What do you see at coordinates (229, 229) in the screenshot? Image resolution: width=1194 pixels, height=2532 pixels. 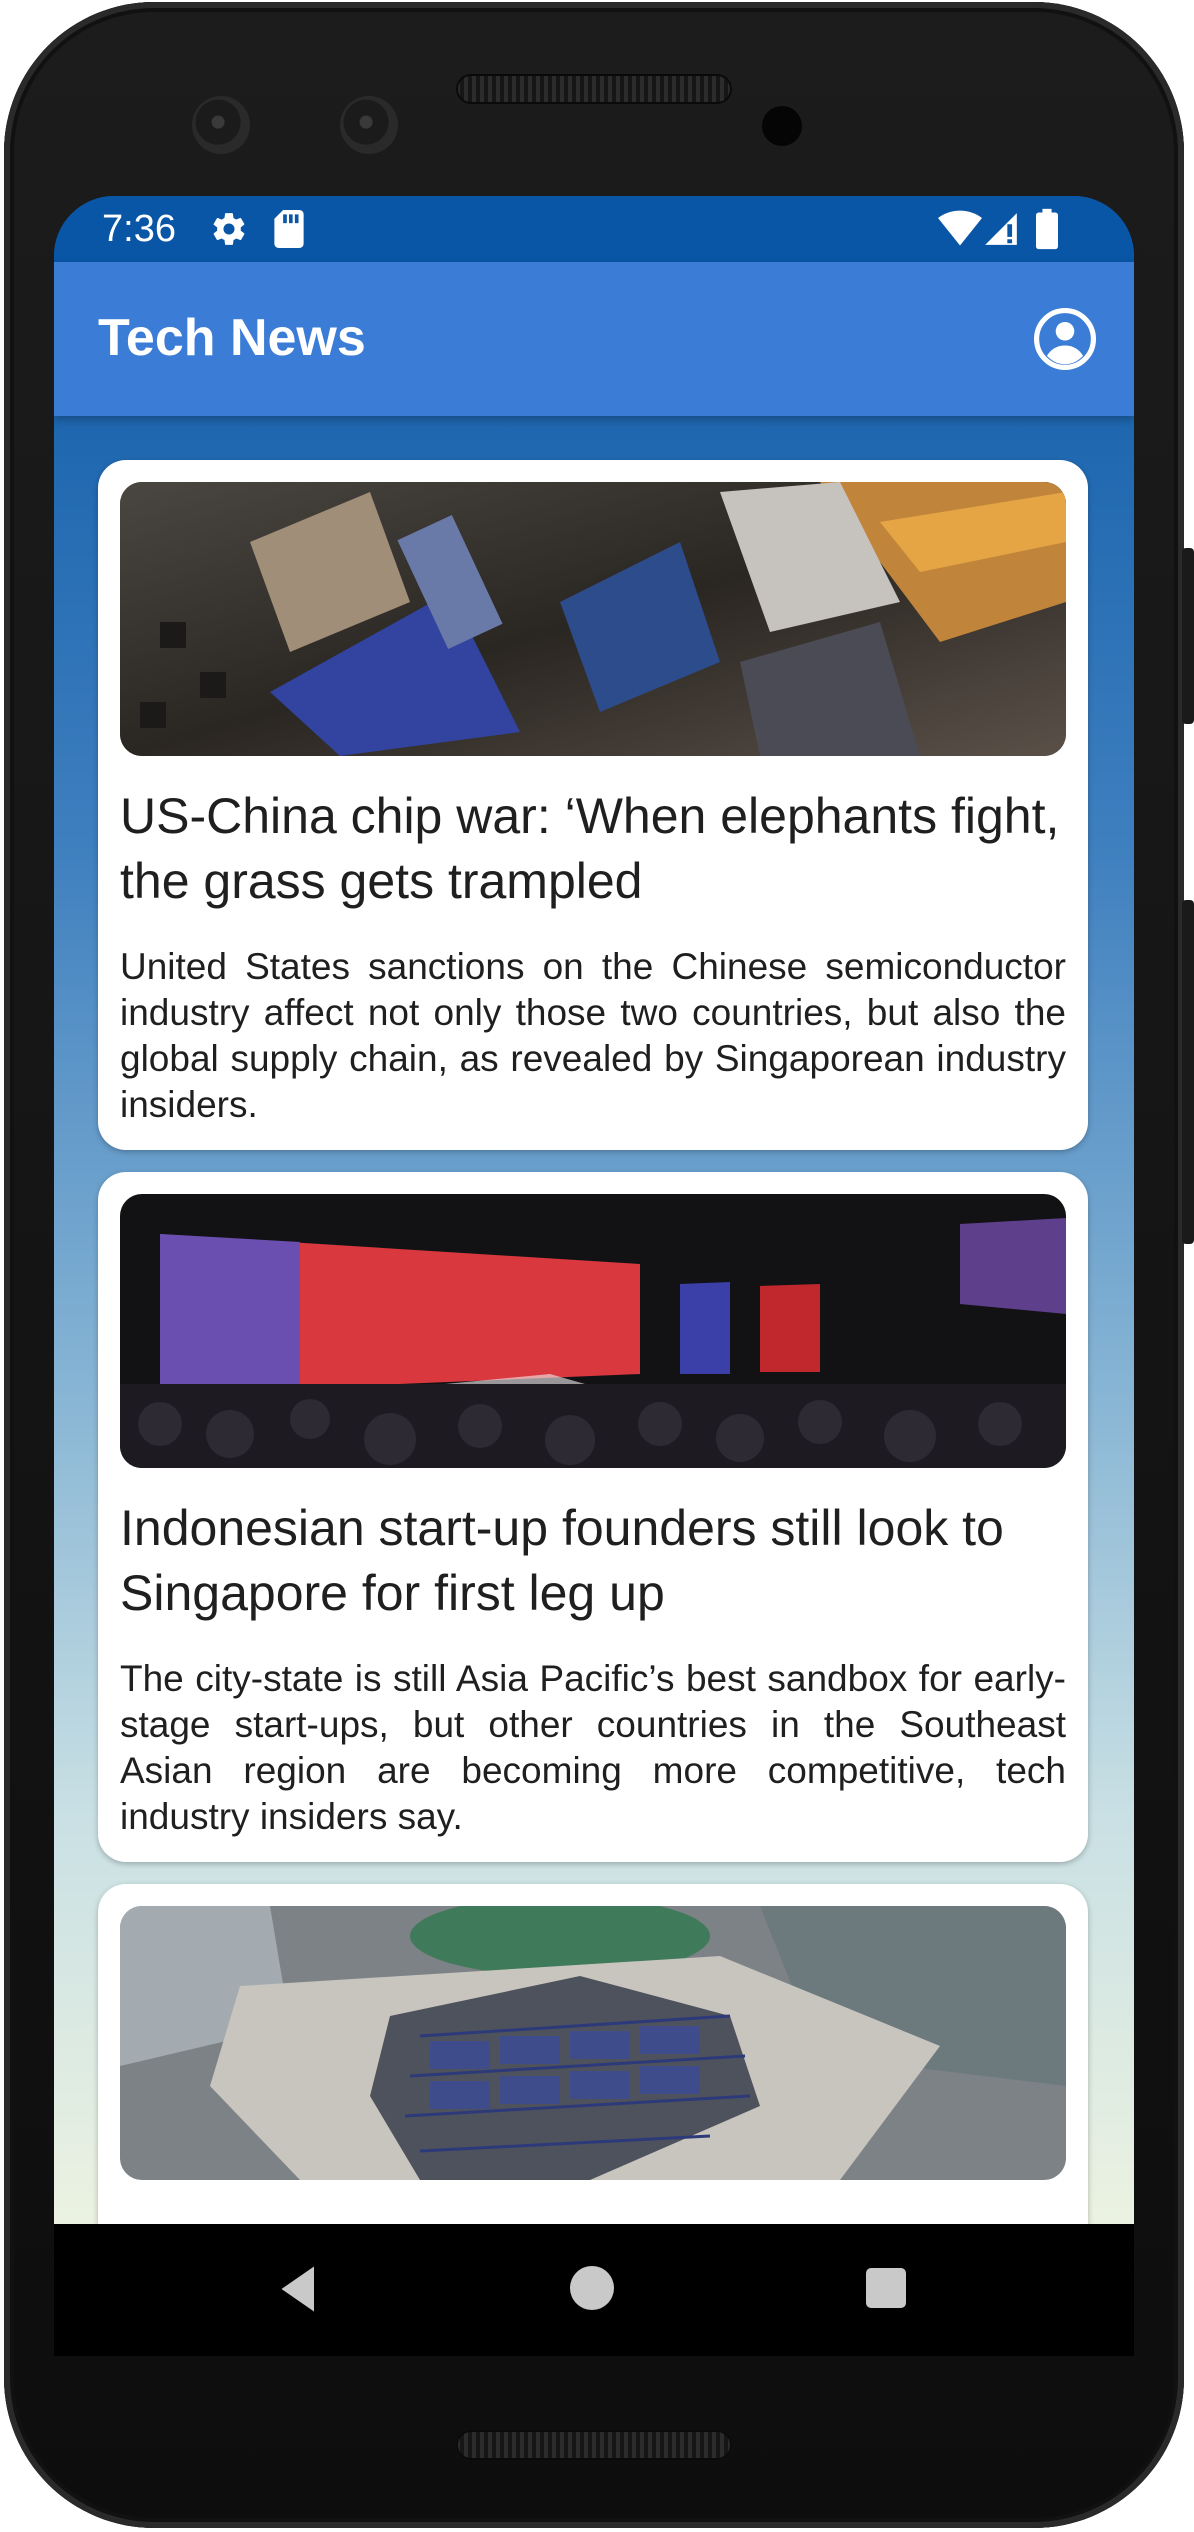 I see `gear-icon` at bounding box center [229, 229].